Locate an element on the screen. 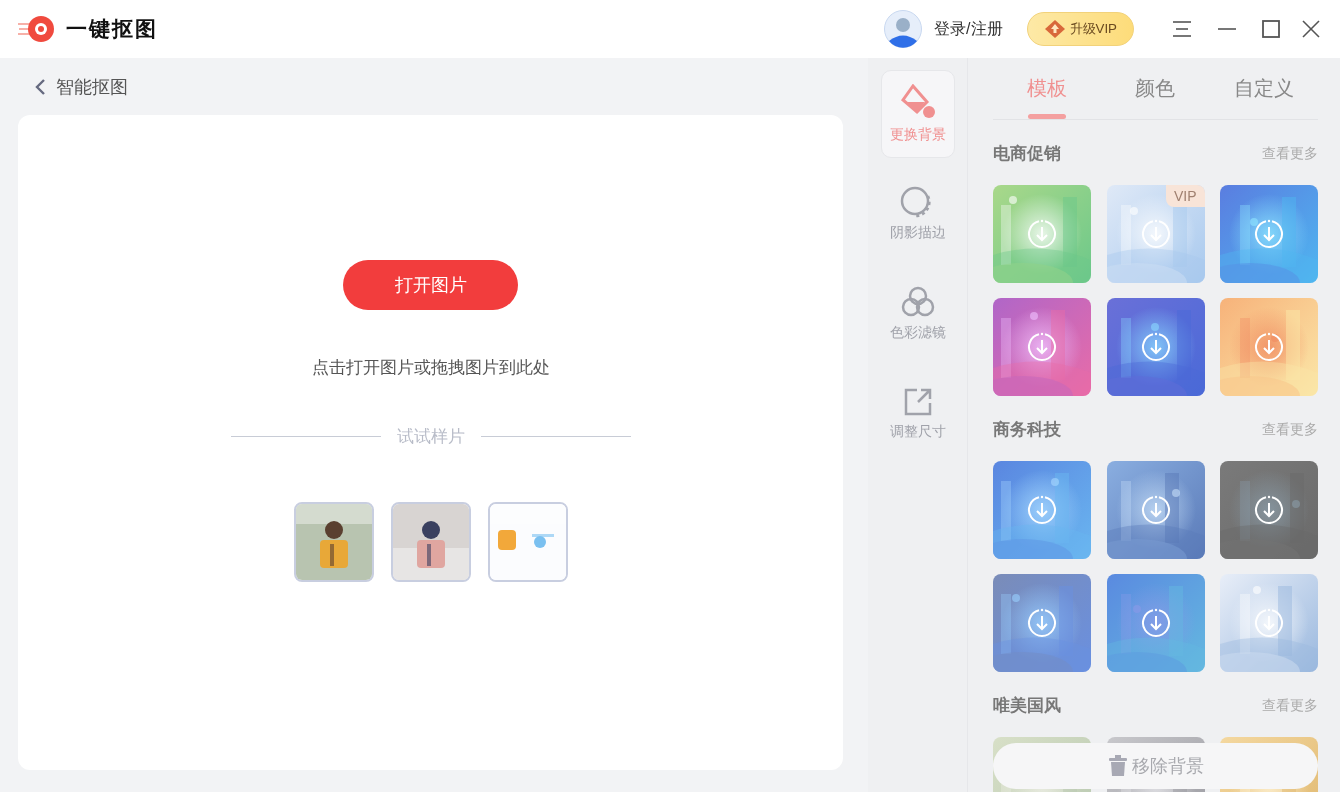 This screenshot has width=1340, height=792. tool-tab: 更换背景 is located at coordinates (917, 114).